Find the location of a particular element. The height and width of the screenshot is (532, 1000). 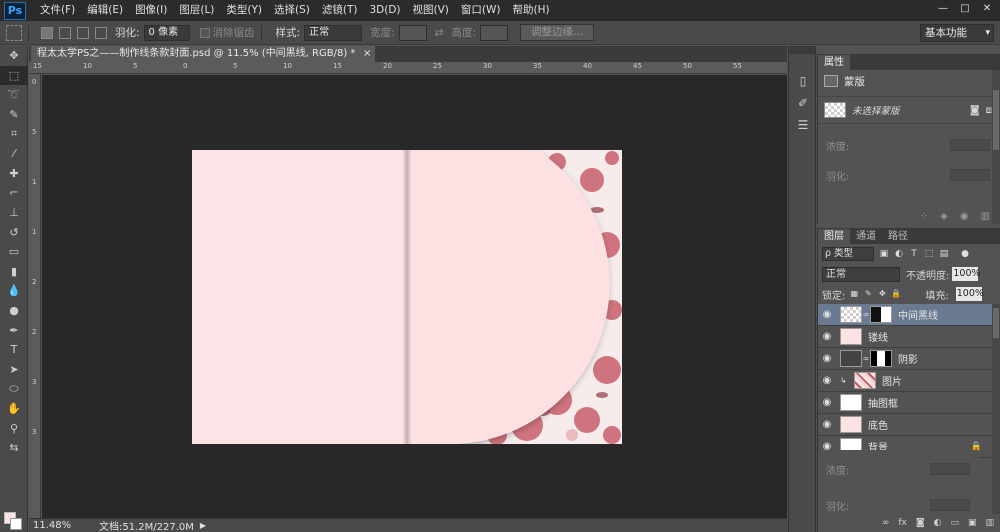

menu-view: 视图(V) is located at coordinates (431, 10).